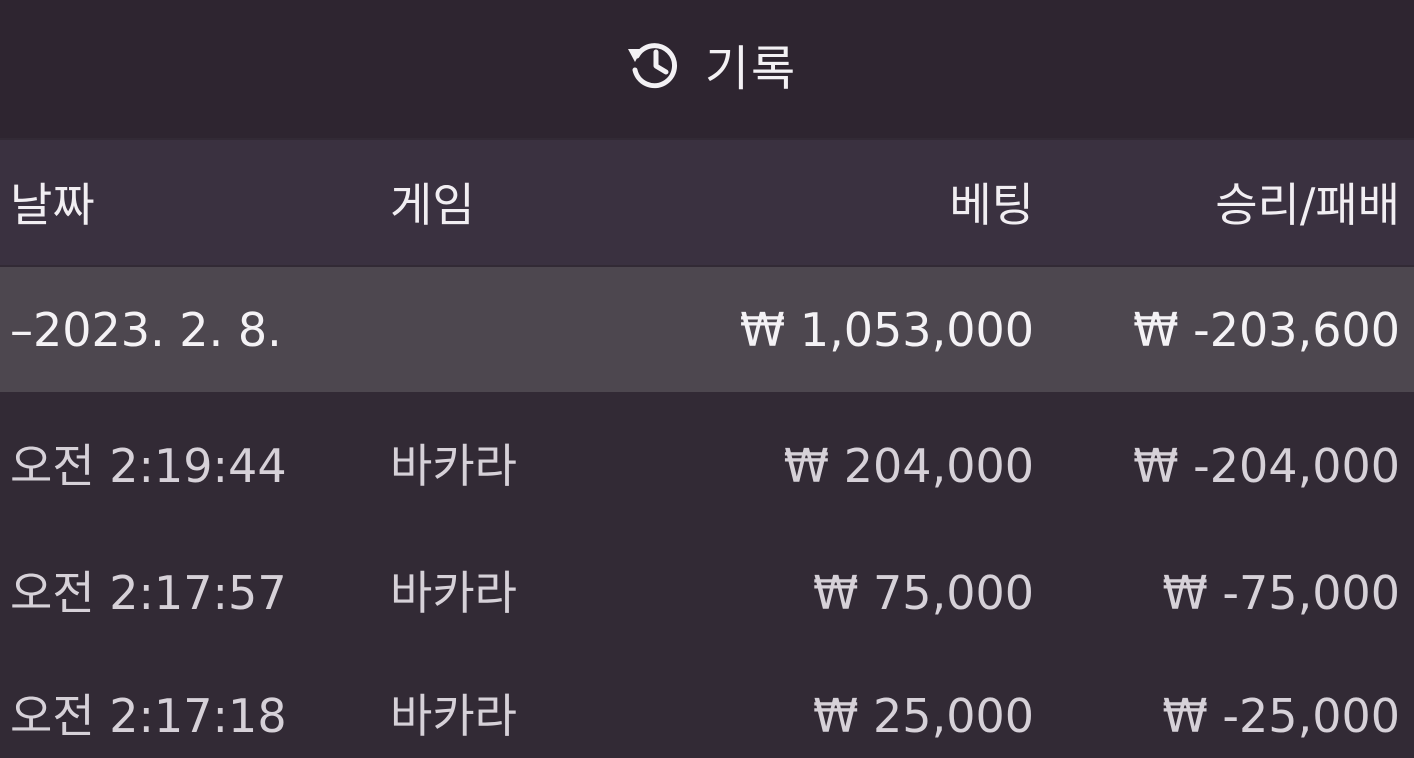  What do you see at coordinates (751, 69) in the screenshot?
I see `page-title: 기록` at bounding box center [751, 69].